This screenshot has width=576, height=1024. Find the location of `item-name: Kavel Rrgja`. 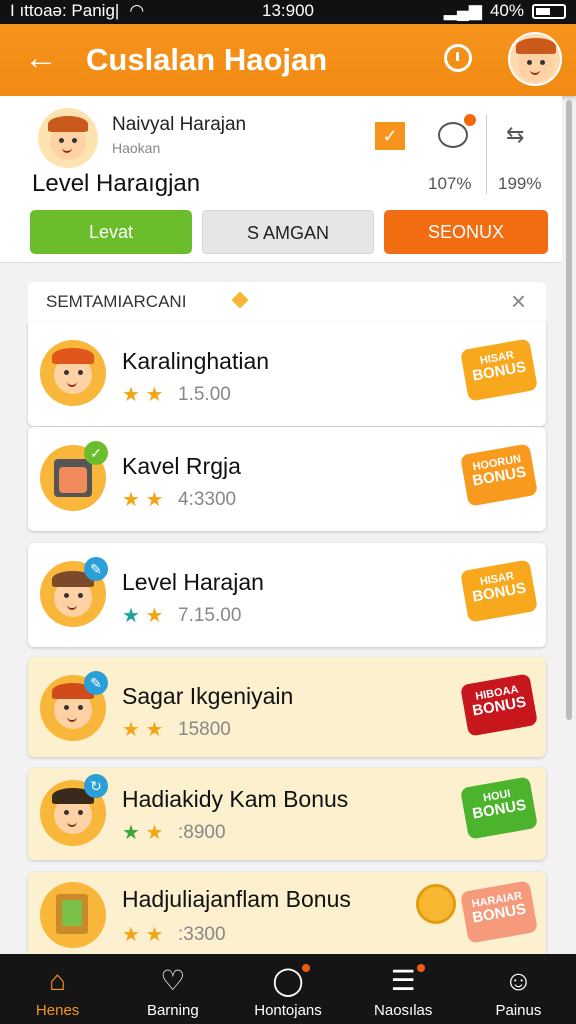

item-name: Kavel Rrgja is located at coordinates (181, 466).